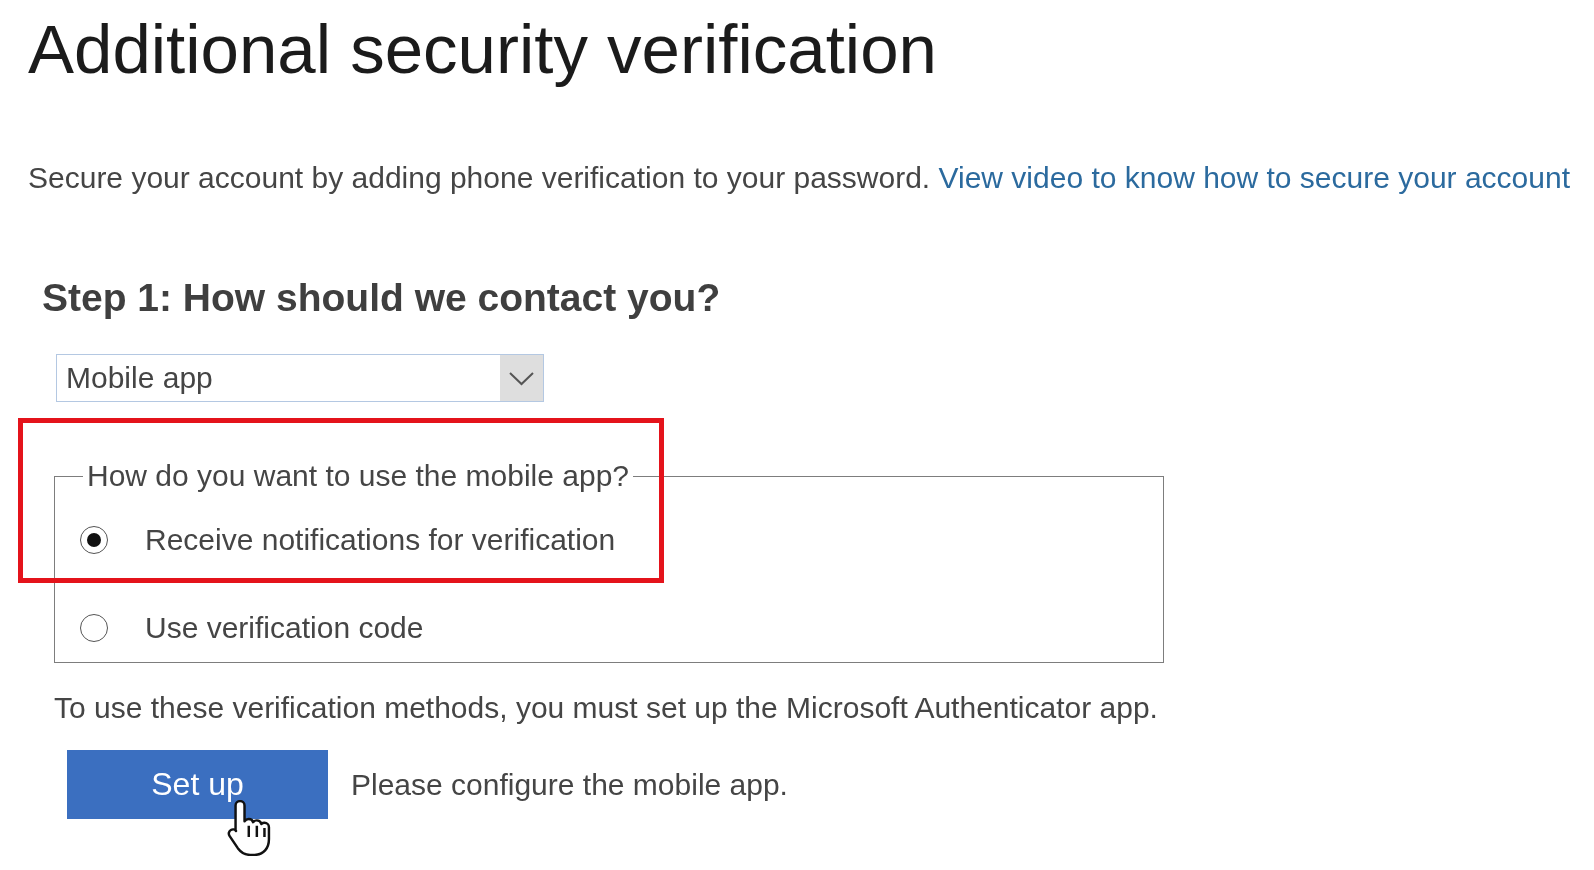 The width and height of the screenshot is (1594, 870). I want to click on status-text: Please configure the mobile app., so click(569, 784).